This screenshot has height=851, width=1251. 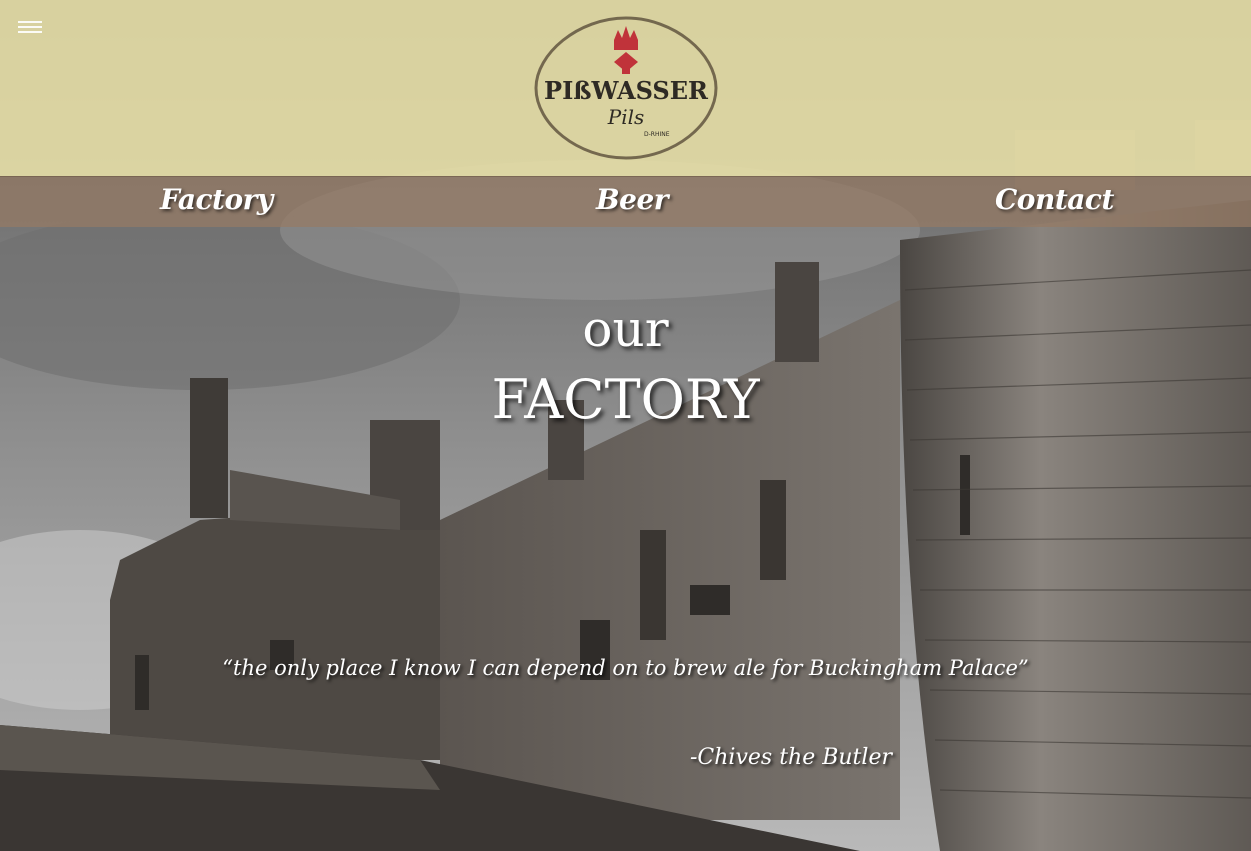 I want to click on nav-item-contact: Contact, so click(x=1054, y=199).